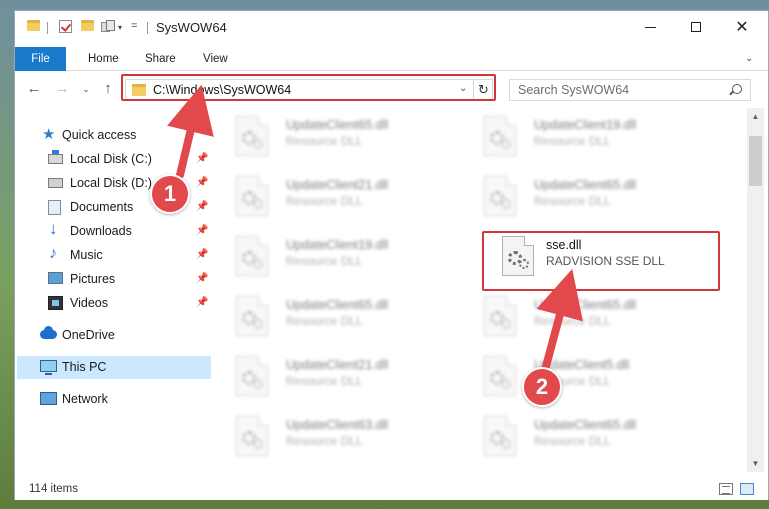 This screenshot has height=509, width=769. I want to click on search-icon, so click(737, 89).